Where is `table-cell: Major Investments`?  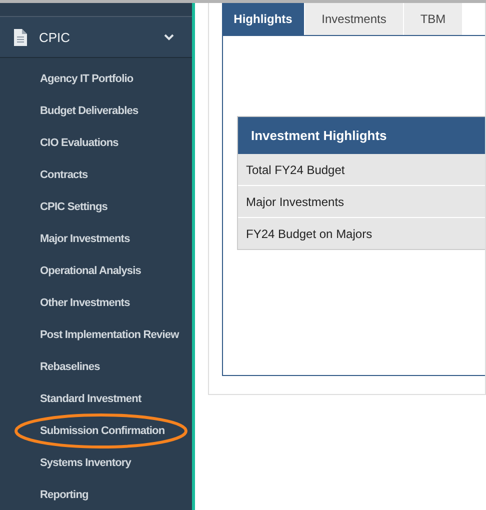
table-cell: Major Investments is located at coordinates (361, 202).